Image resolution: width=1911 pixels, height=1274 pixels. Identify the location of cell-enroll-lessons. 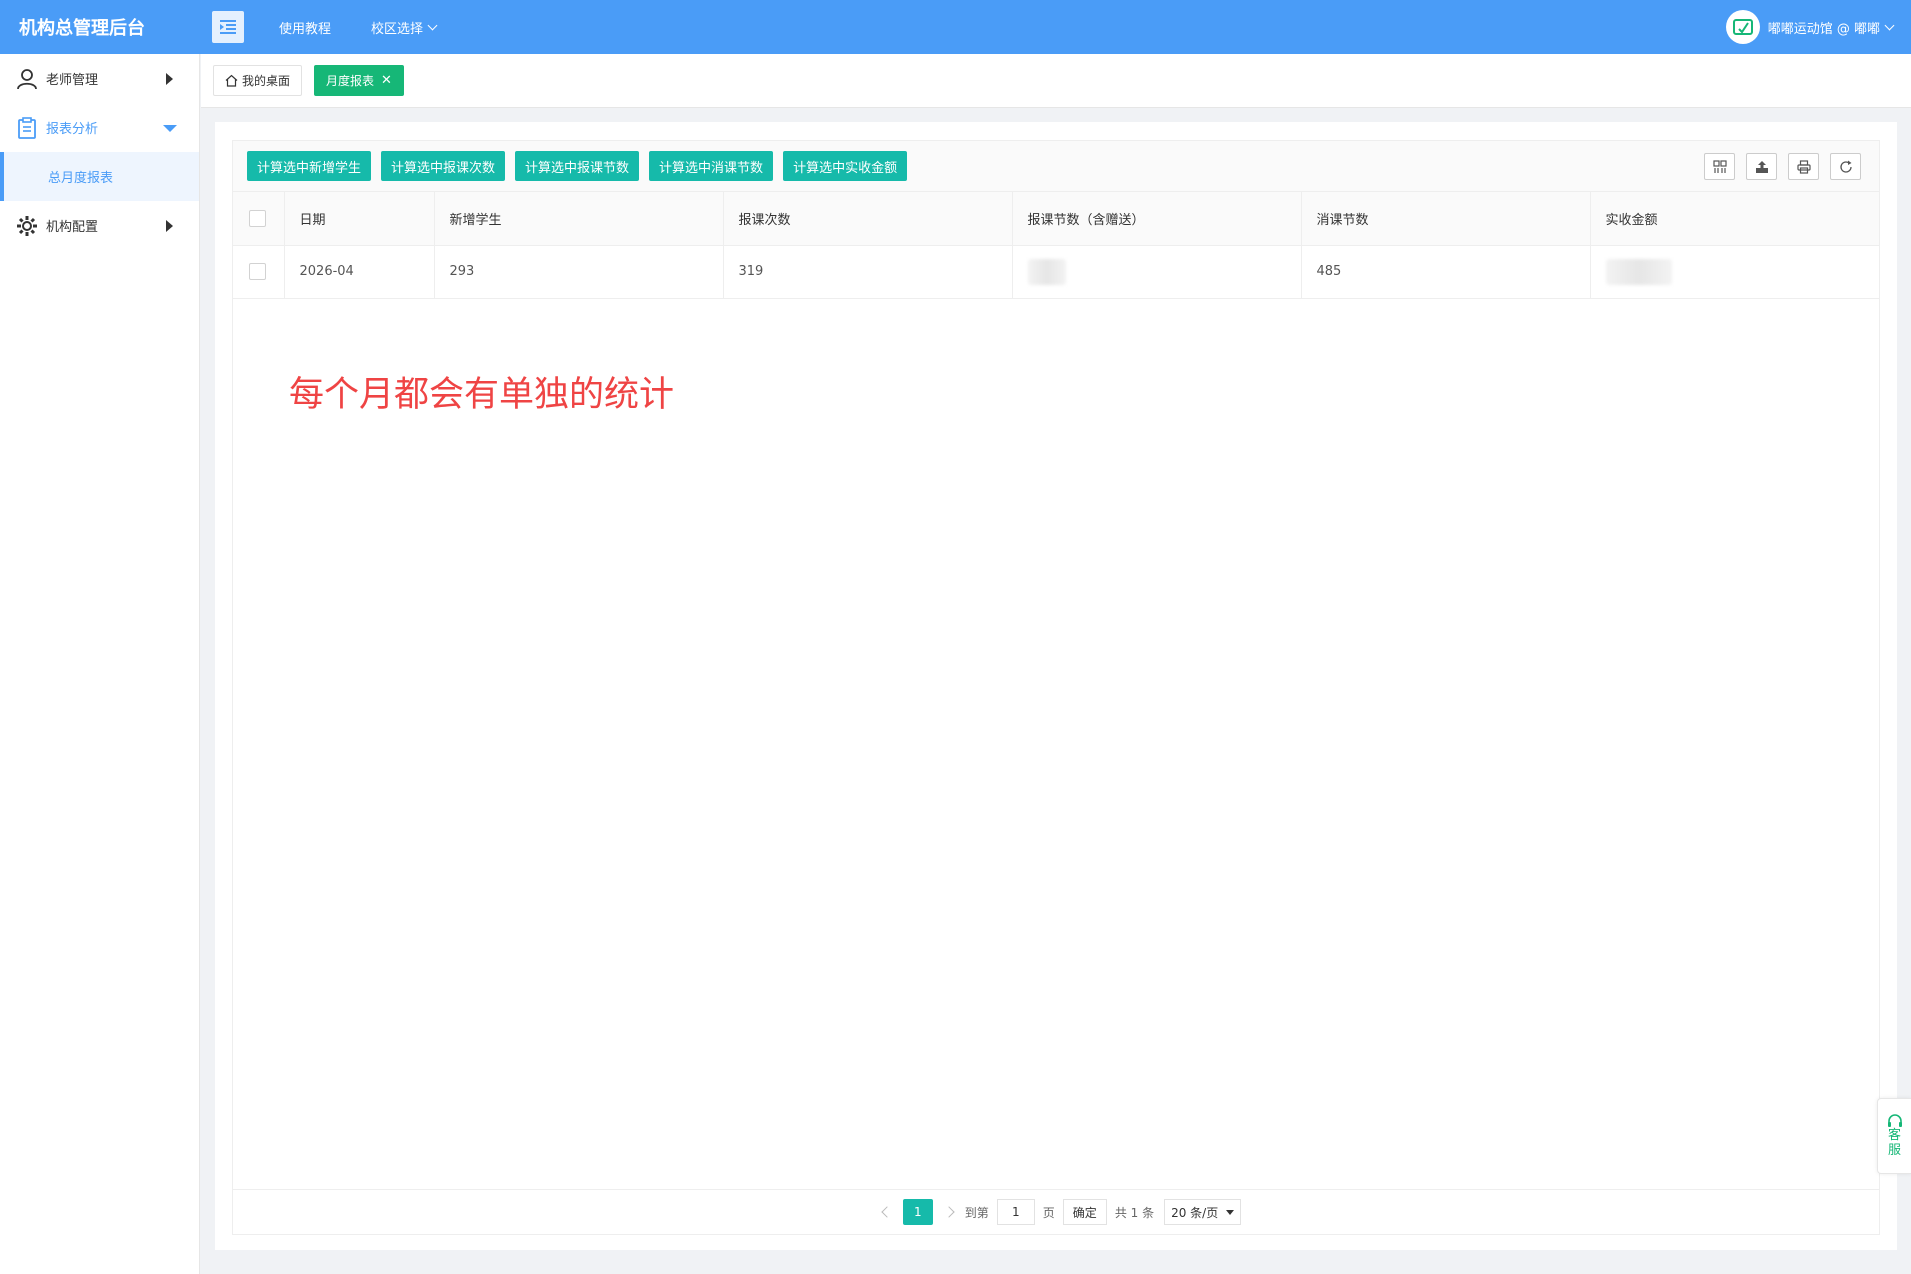
(1157, 272).